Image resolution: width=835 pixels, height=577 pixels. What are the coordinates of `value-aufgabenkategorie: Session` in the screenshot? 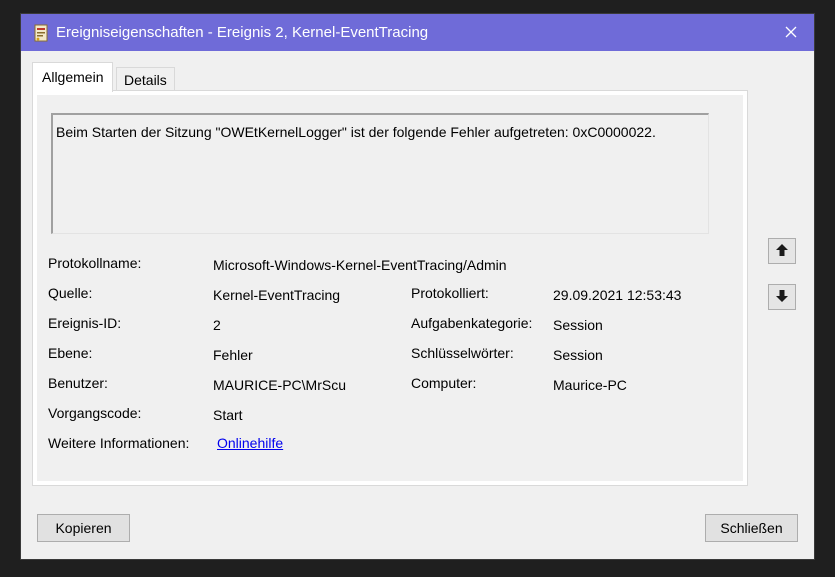 It's located at (578, 325).